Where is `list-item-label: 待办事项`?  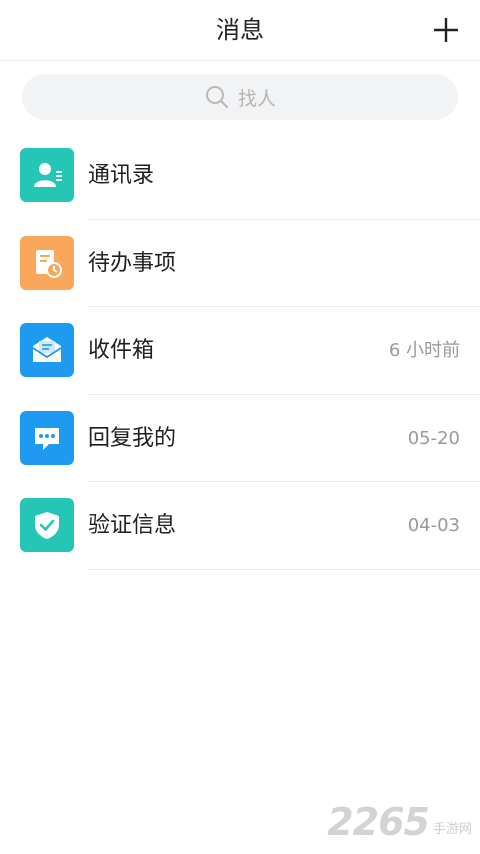 list-item-label: 待办事项 is located at coordinates (132, 263).